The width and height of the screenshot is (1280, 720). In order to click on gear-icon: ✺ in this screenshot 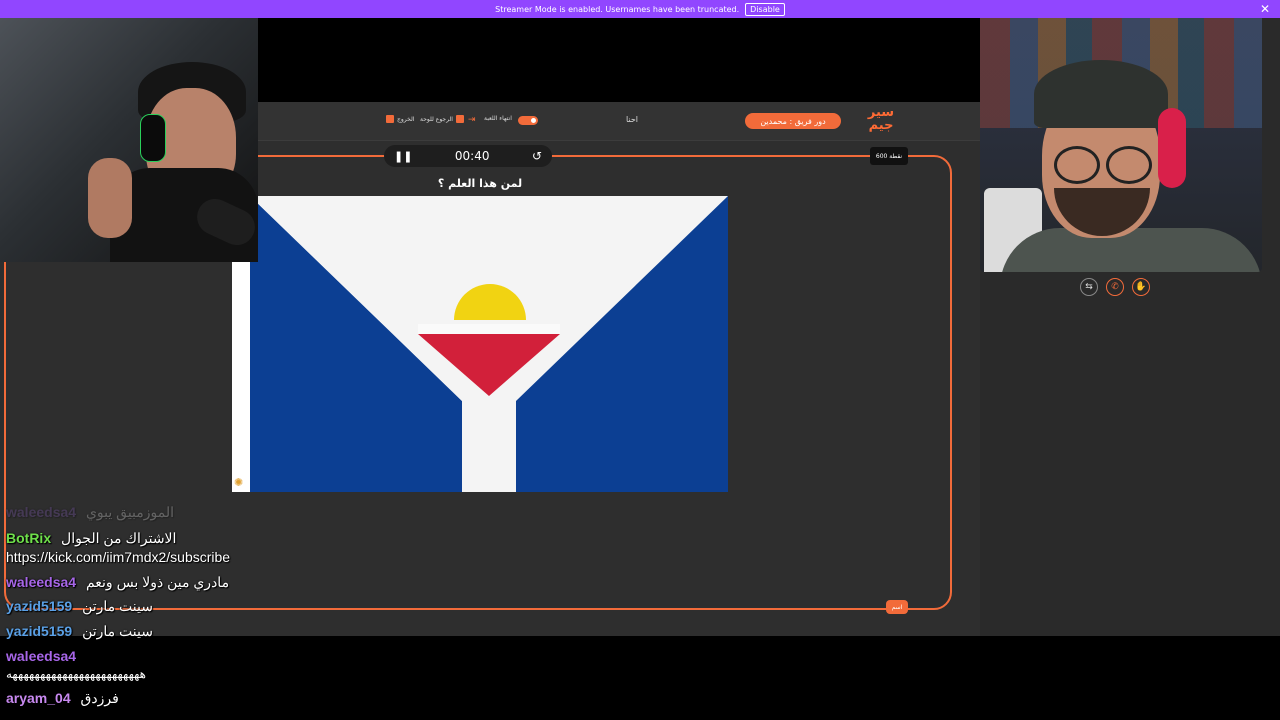, I will do `click(239, 482)`.